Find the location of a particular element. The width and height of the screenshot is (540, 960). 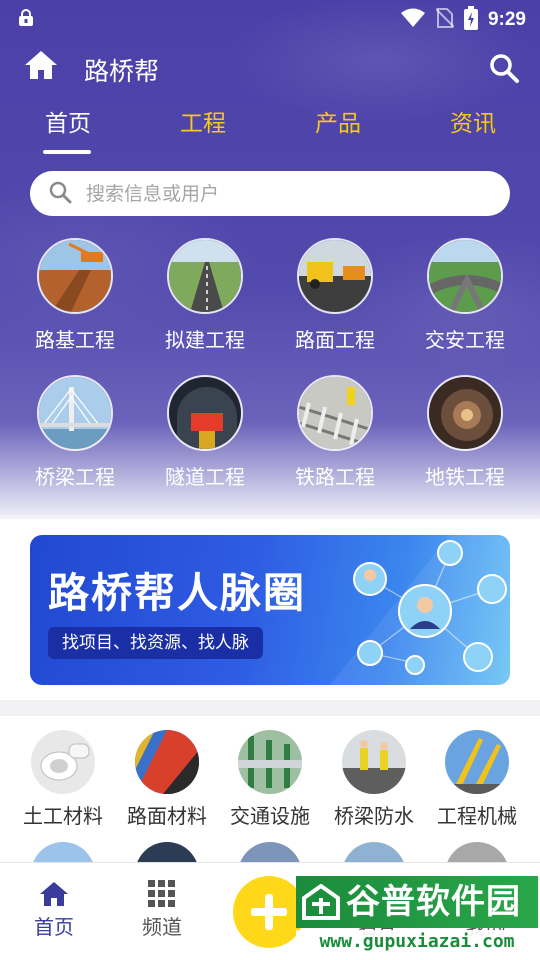

workers-photo-icon is located at coordinates (374, 762).